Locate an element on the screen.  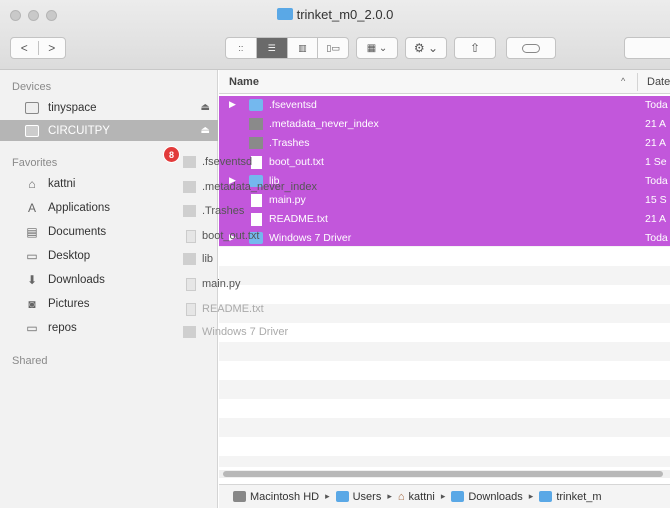
drag-count-badge: 8 is located at coordinates (171, 154).